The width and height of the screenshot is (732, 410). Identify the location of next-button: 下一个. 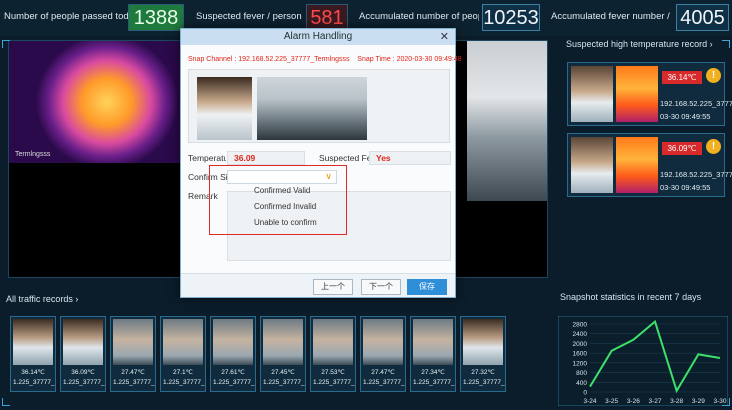
(381, 287).